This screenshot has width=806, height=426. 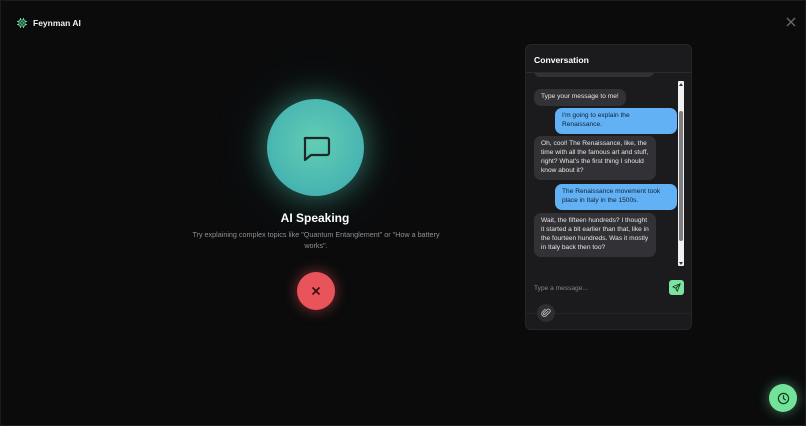 I want to click on scrollbar-thumb, so click(x=681, y=176).